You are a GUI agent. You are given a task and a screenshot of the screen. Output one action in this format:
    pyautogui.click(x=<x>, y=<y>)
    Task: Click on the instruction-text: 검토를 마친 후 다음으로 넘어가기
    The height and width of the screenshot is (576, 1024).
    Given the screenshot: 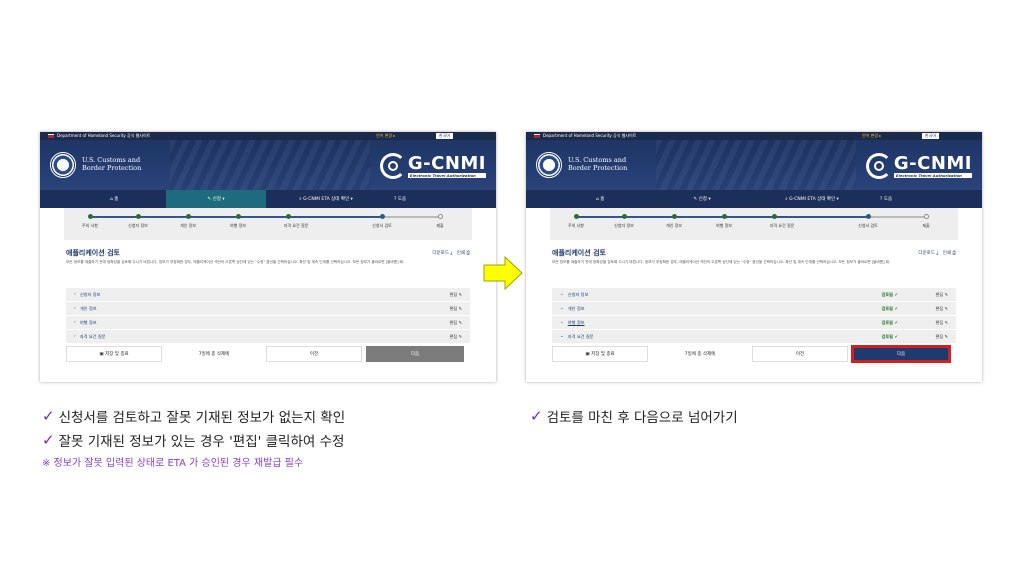 What is the action you would take?
    pyautogui.click(x=642, y=418)
    